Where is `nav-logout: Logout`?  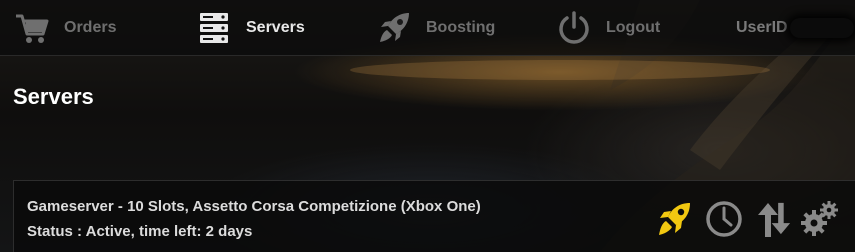
nav-logout: Logout is located at coordinates (608, 28).